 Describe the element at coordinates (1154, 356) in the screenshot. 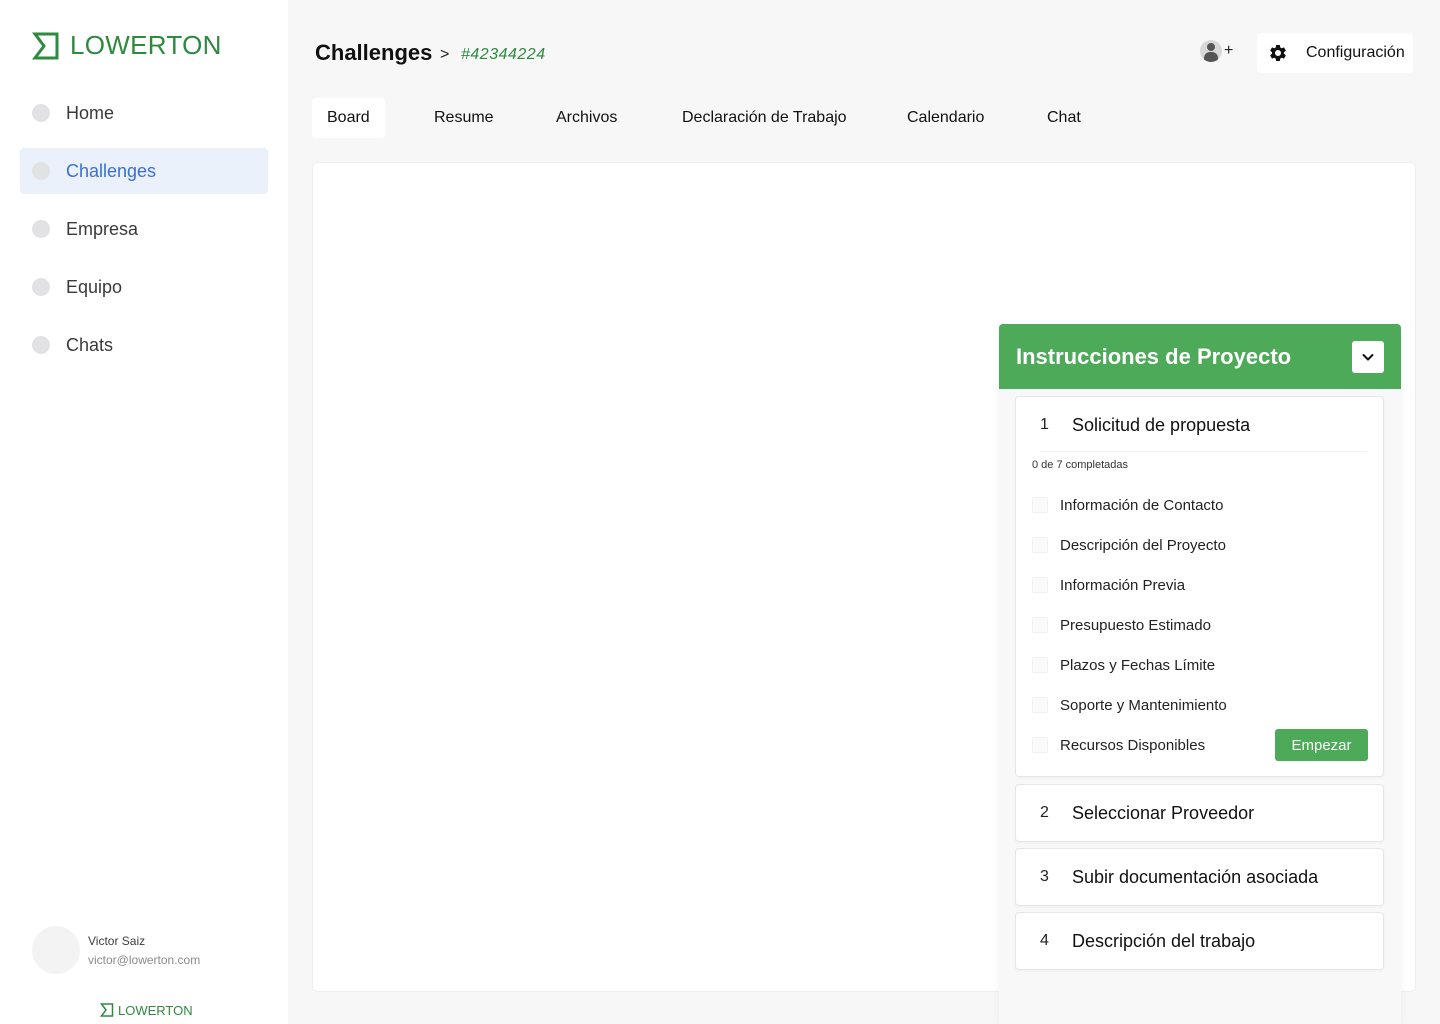

I see `instructions-title: Instrucciones de Proyecto` at that location.